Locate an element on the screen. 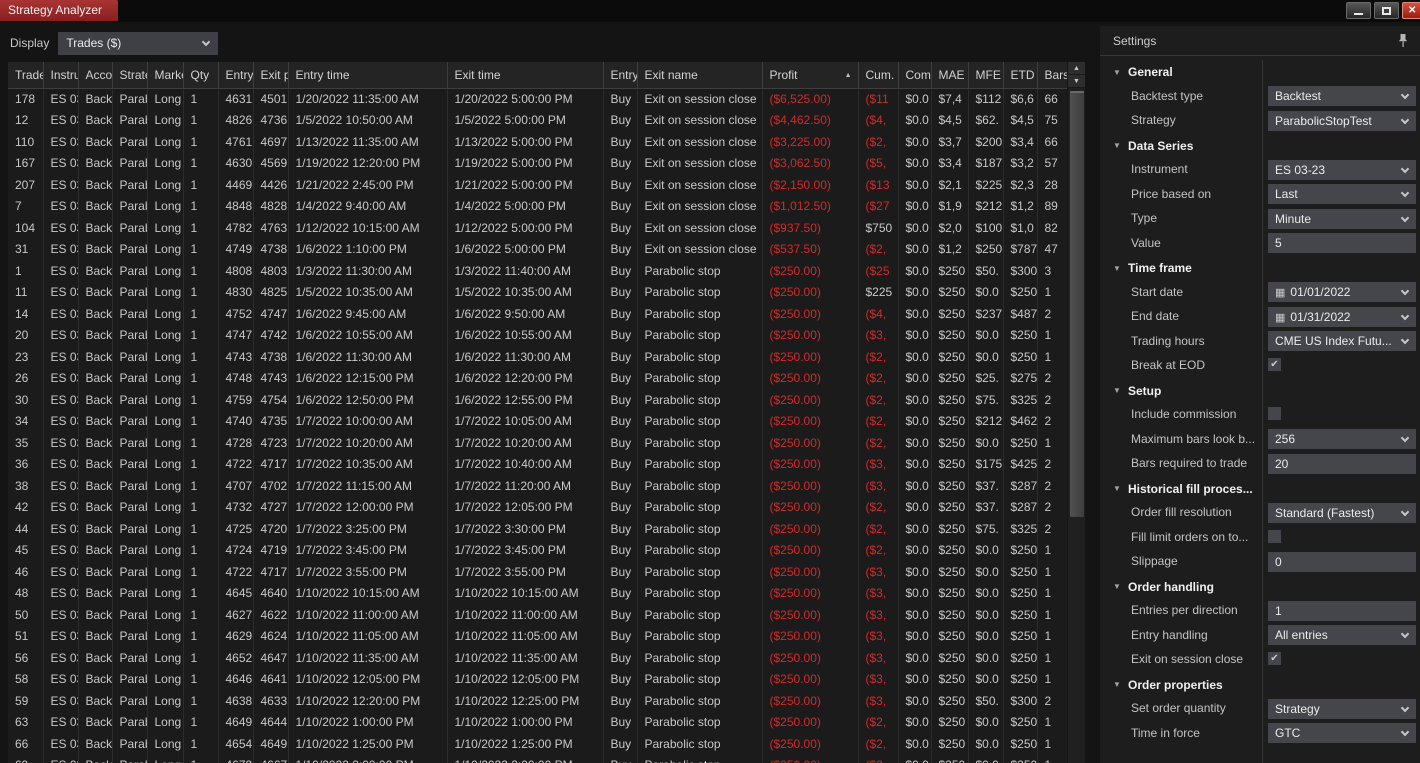 The image size is (1420, 763). cell-entry_price: 4652 is located at coordinates (236, 658).